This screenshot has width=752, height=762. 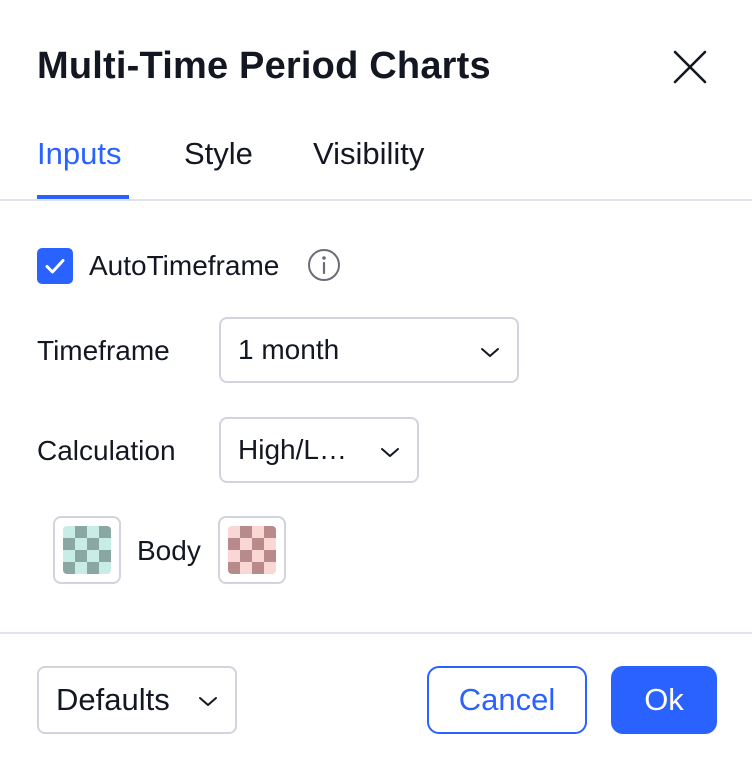 What do you see at coordinates (103, 350) in the screenshot?
I see `timeframe-label: Timeframe` at bounding box center [103, 350].